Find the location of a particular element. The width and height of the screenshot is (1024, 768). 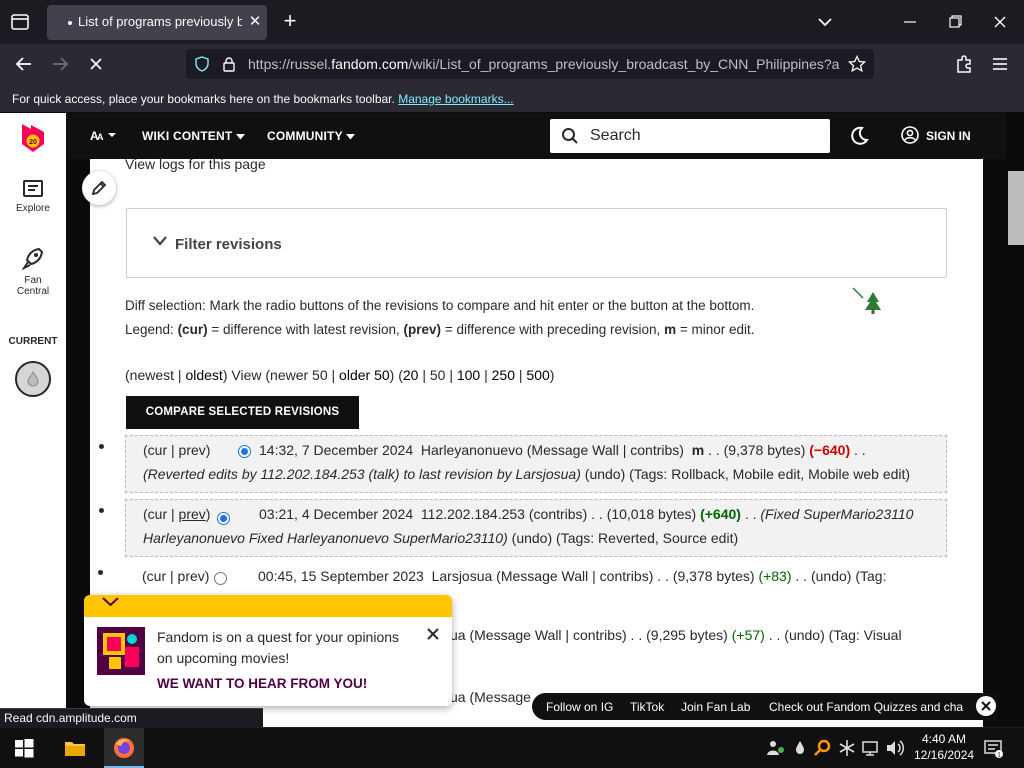

tab-close-icon: ✕ is located at coordinates (255, 22).